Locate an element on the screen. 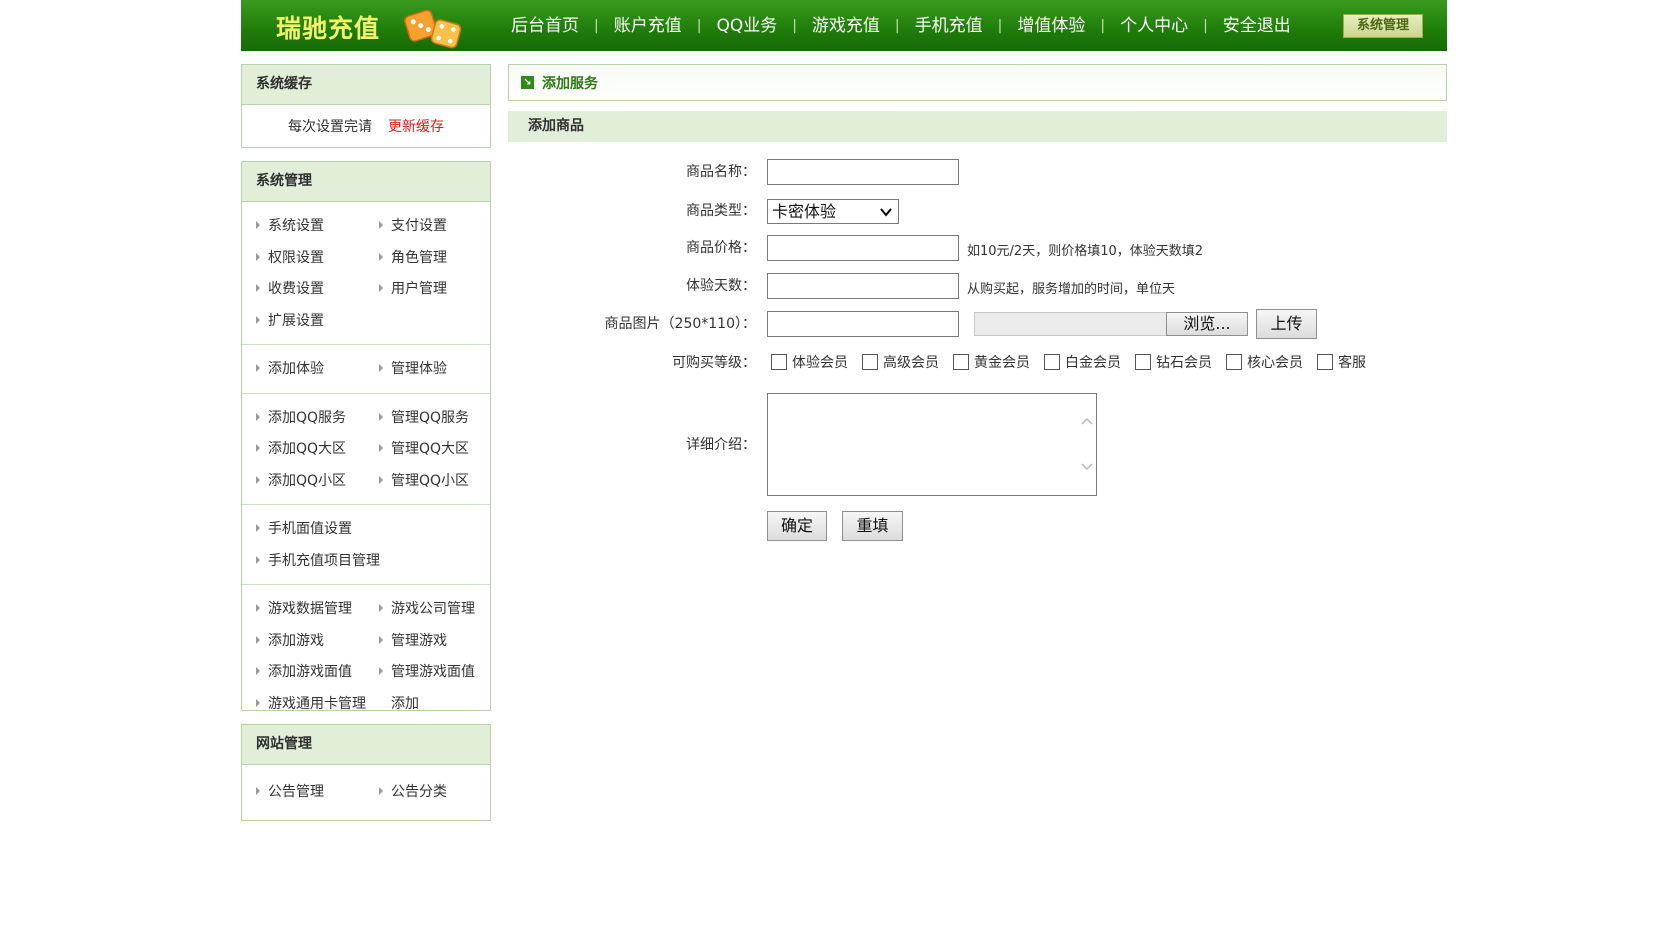 This screenshot has height=932, width=1680. refresh-cache-link: 更新缓存 is located at coordinates (416, 126).